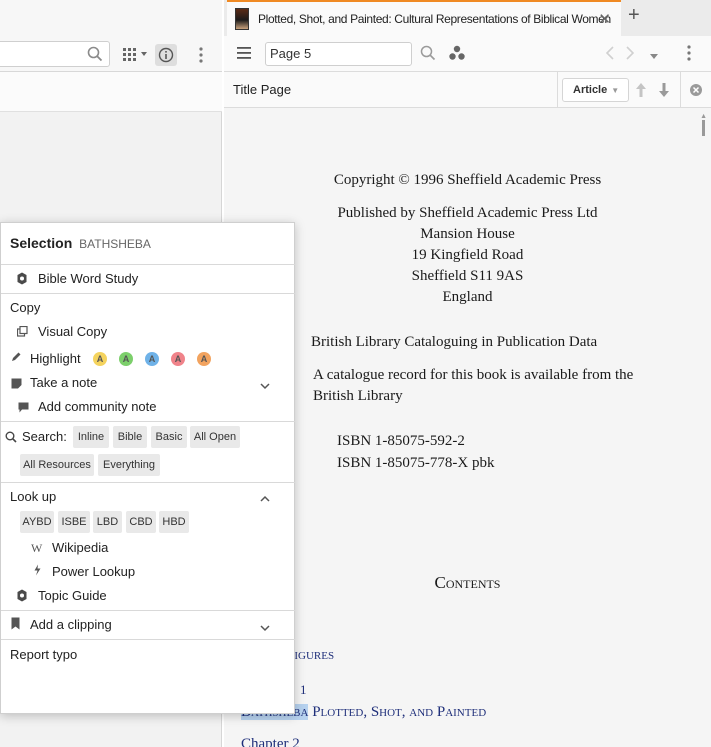  I want to click on highlight-orange-swatch: A, so click(204, 359).